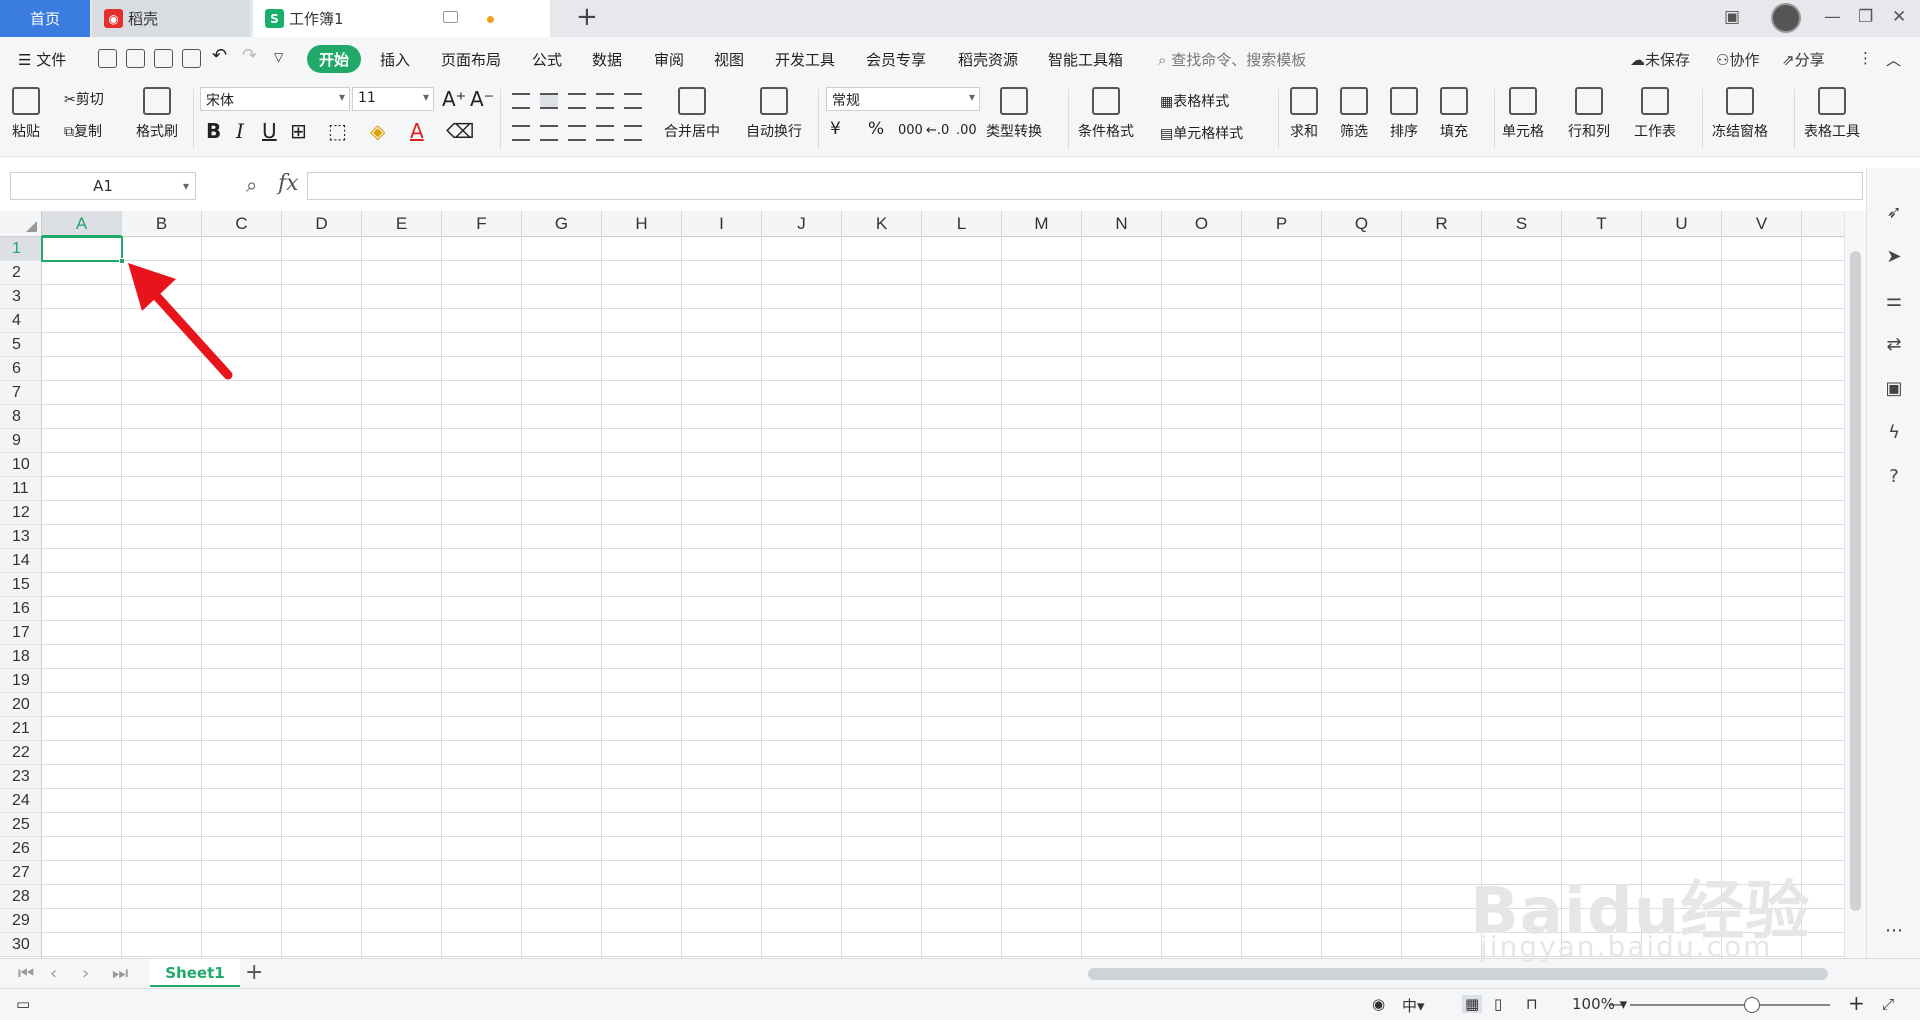 The width and height of the screenshot is (1920, 1020). Describe the element at coordinates (20, 417) in the screenshot. I see `row-header: 8` at that location.